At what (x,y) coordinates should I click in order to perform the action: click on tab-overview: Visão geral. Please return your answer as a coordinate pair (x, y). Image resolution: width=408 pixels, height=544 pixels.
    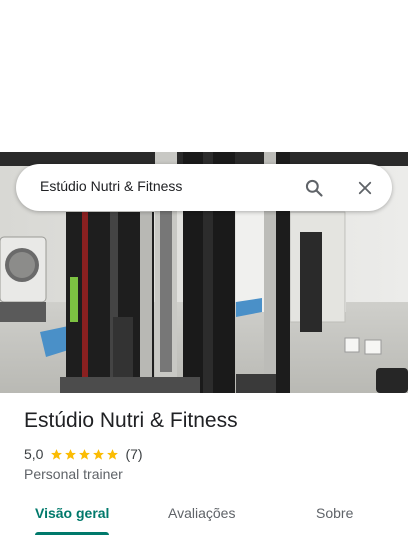
    Looking at the image, I should click on (72, 513).